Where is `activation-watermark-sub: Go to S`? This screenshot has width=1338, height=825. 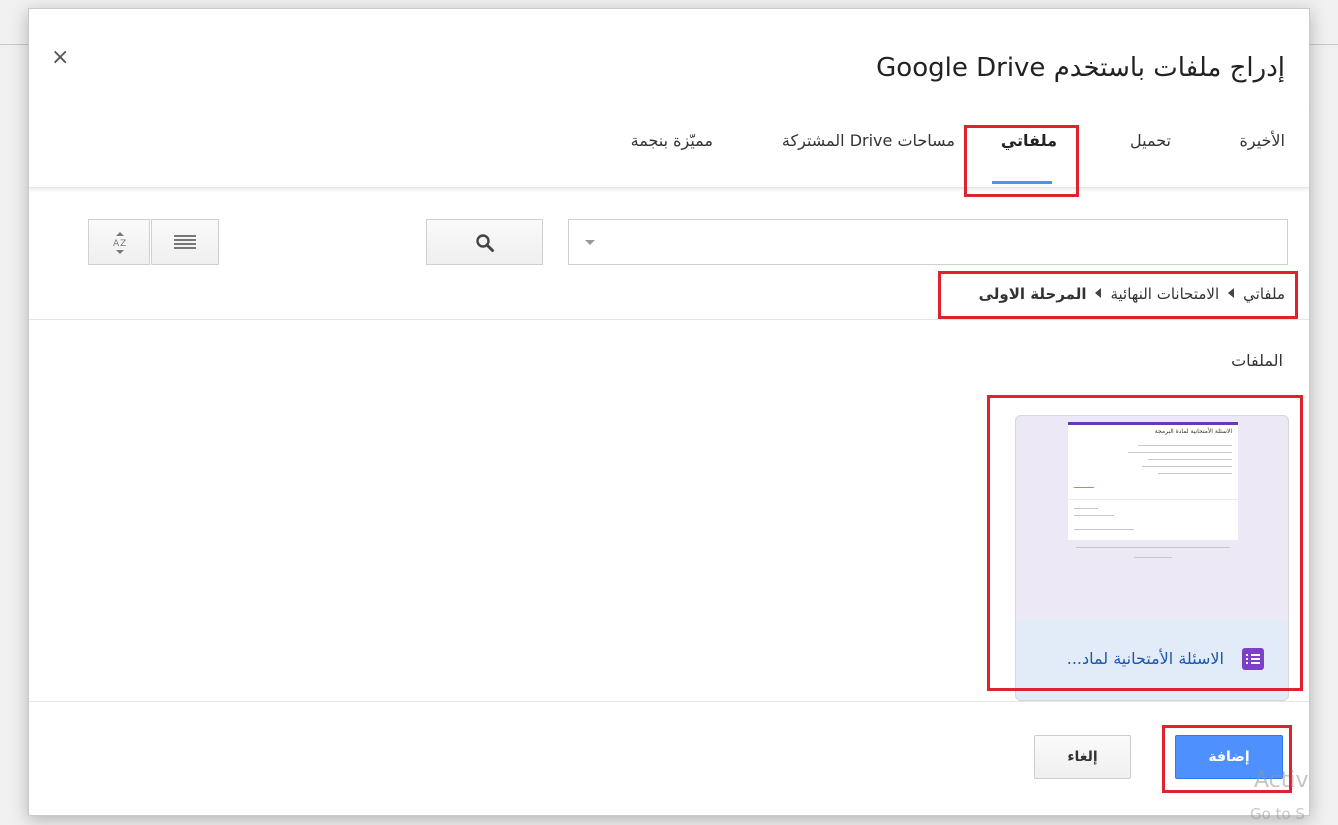
activation-watermark-sub: Go to S is located at coordinates (1277, 814).